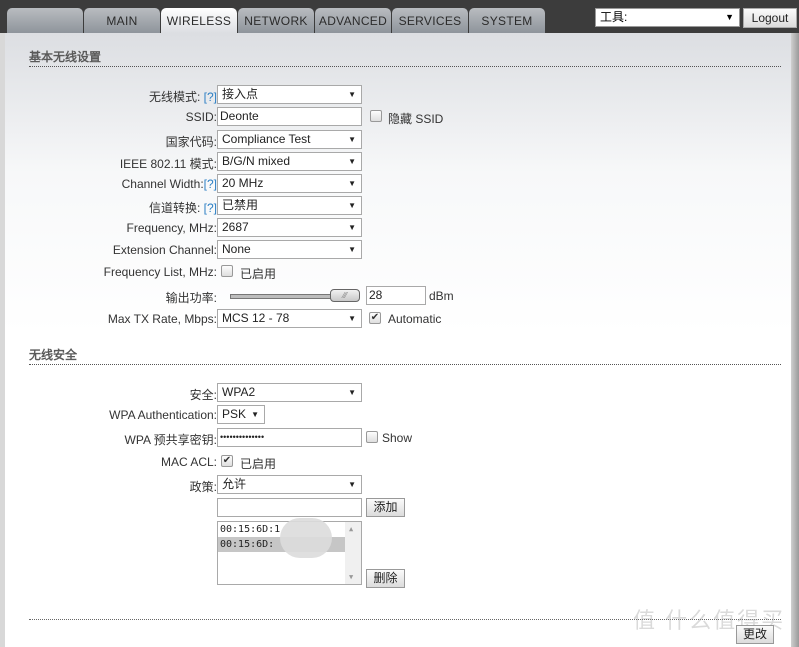 The image size is (799, 647). I want to click on wpa-key-label: WPA 预共享密钥:, so click(170, 440).